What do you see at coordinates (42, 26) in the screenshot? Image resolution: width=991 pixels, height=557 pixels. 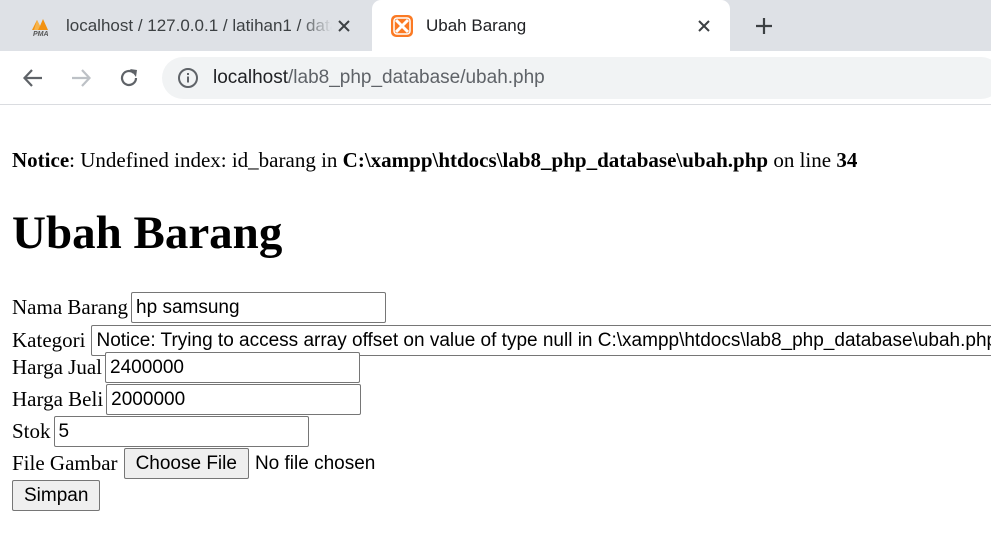 I see `phpmyadmin-icon: PMA` at bounding box center [42, 26].